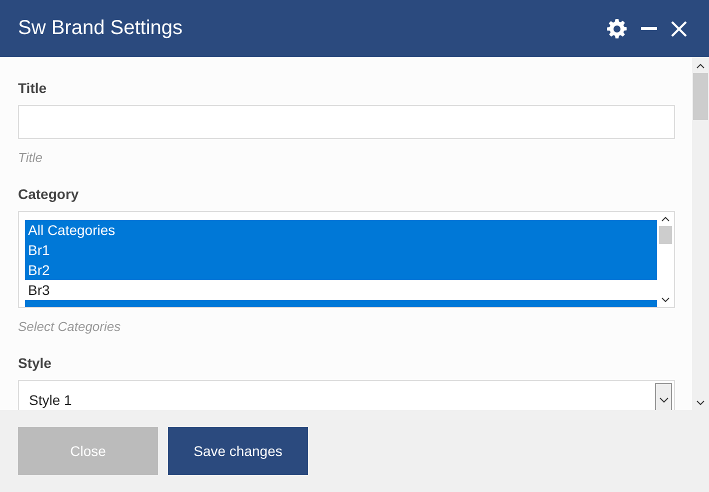 Image resolution: width=709 pixels, height=492 pixels. Describe the element at coordinates (100, 28) in the screenshot. I see `window-title: Sw Brand Settings` at that location.